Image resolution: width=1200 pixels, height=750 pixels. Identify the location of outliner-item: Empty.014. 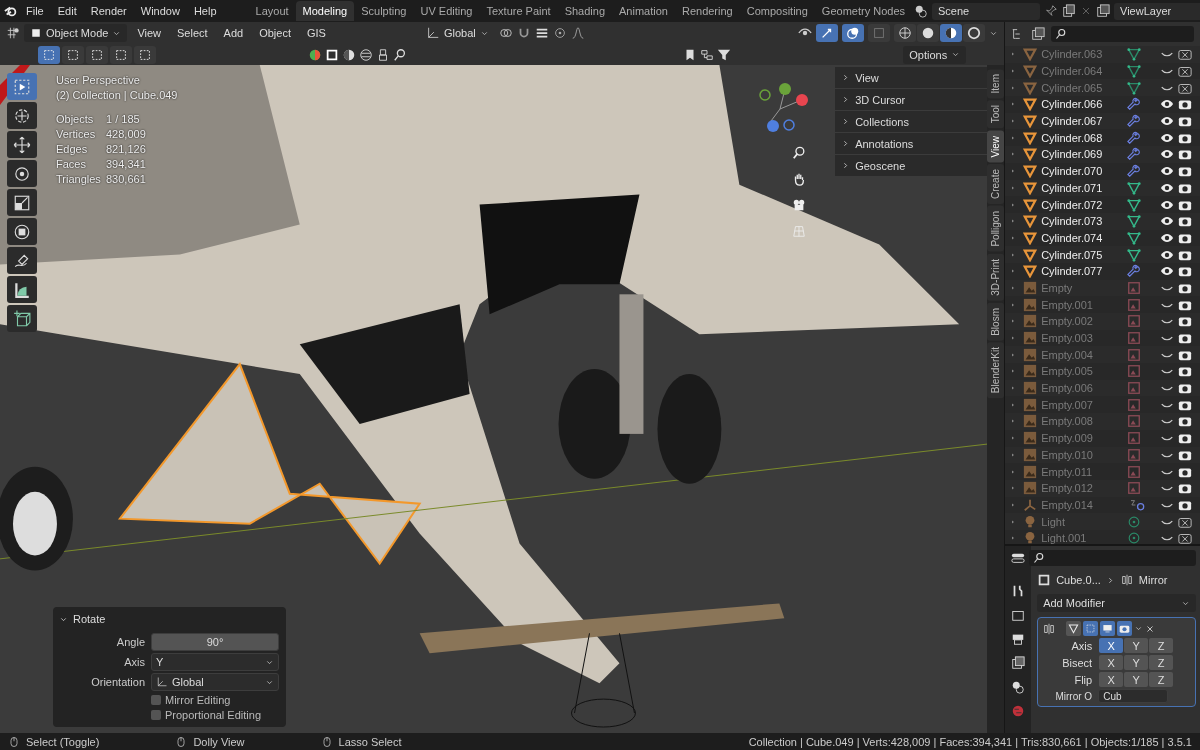
(1084, 504).